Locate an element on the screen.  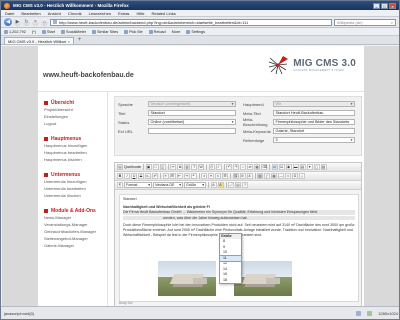
pagebreak-icon: ⤓ is located at coordinates (302, 176).